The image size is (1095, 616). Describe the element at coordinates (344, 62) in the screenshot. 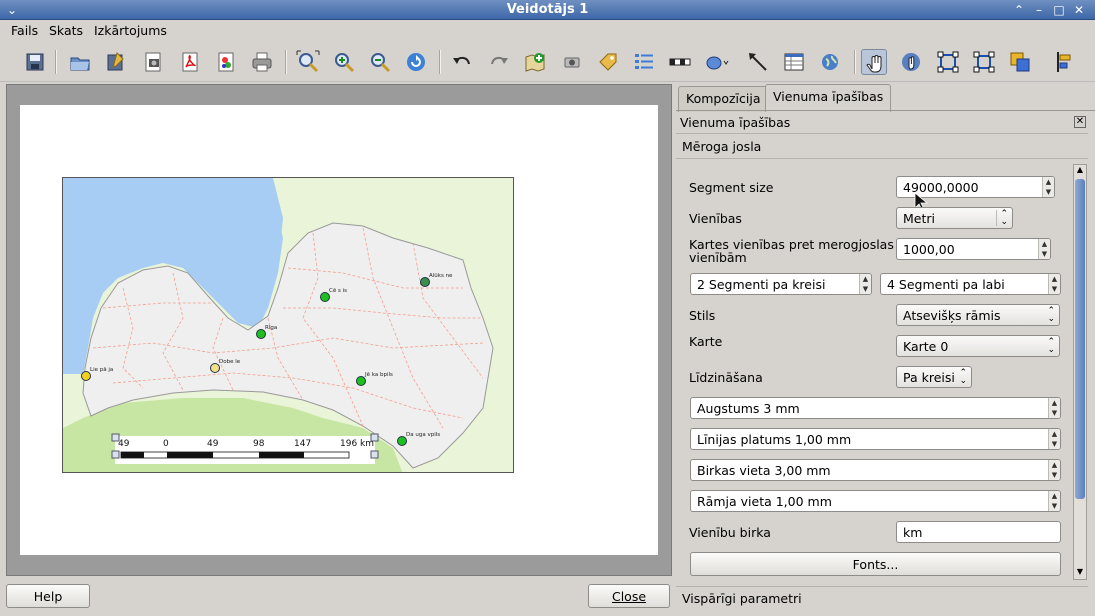

I see `zoom-in-icon` at that location.